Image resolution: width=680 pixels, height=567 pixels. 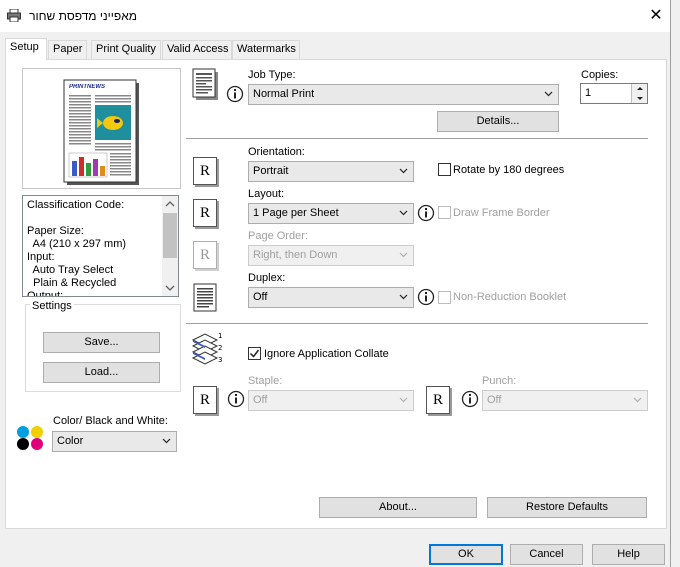 What do you see at coordinates (205, 255) in the screenshot?
I see `page-order-icon: R` at bounding box center [205, 255].